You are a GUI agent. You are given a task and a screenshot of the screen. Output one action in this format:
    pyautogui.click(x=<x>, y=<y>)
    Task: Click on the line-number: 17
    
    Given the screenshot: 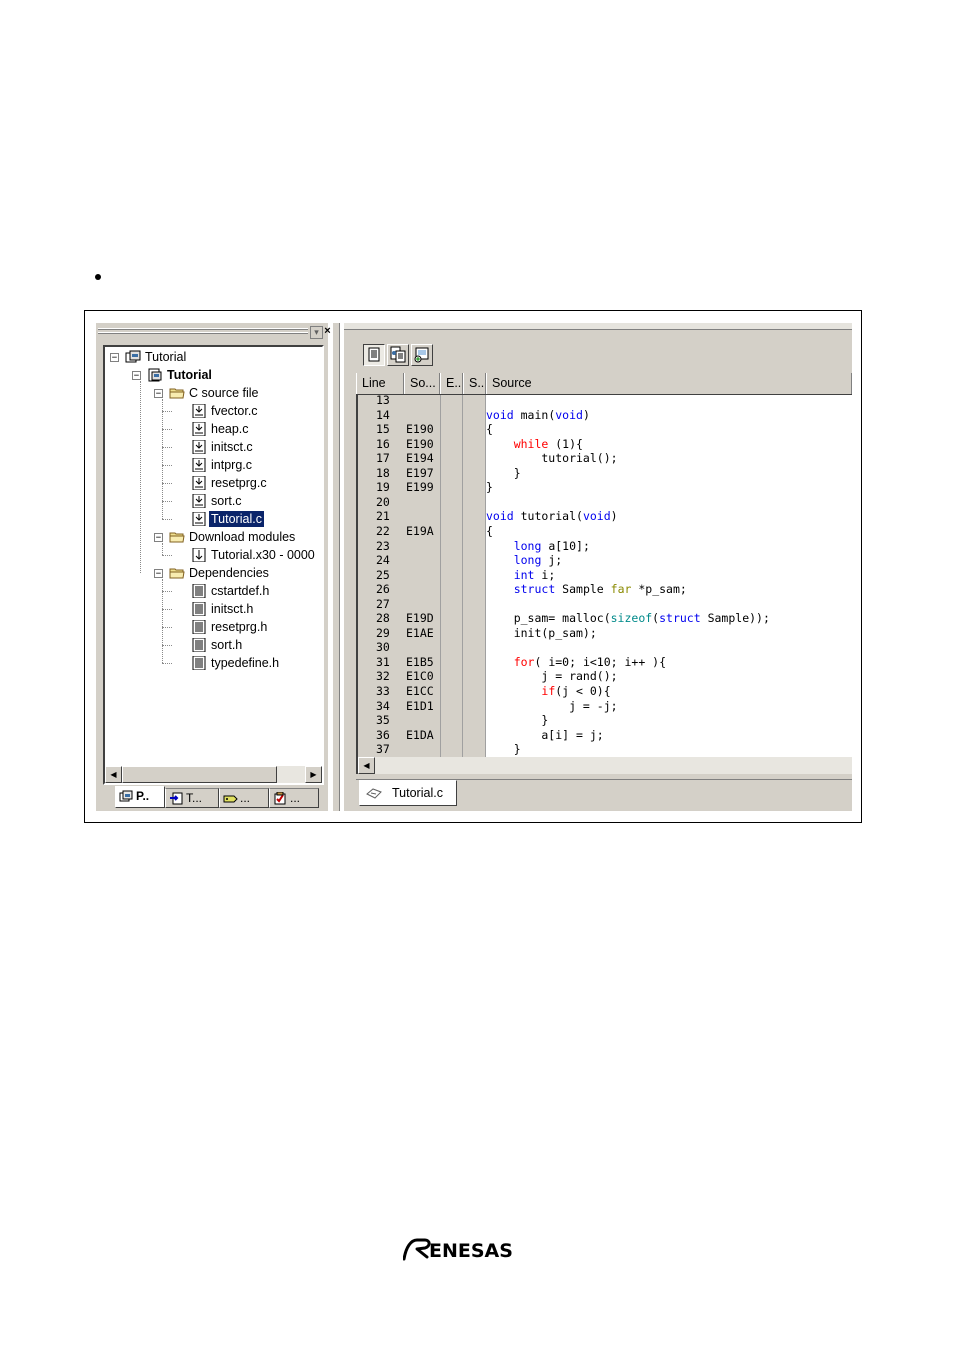 What is the action you would take?
    pyautogui.click(x=383, y=458)
    